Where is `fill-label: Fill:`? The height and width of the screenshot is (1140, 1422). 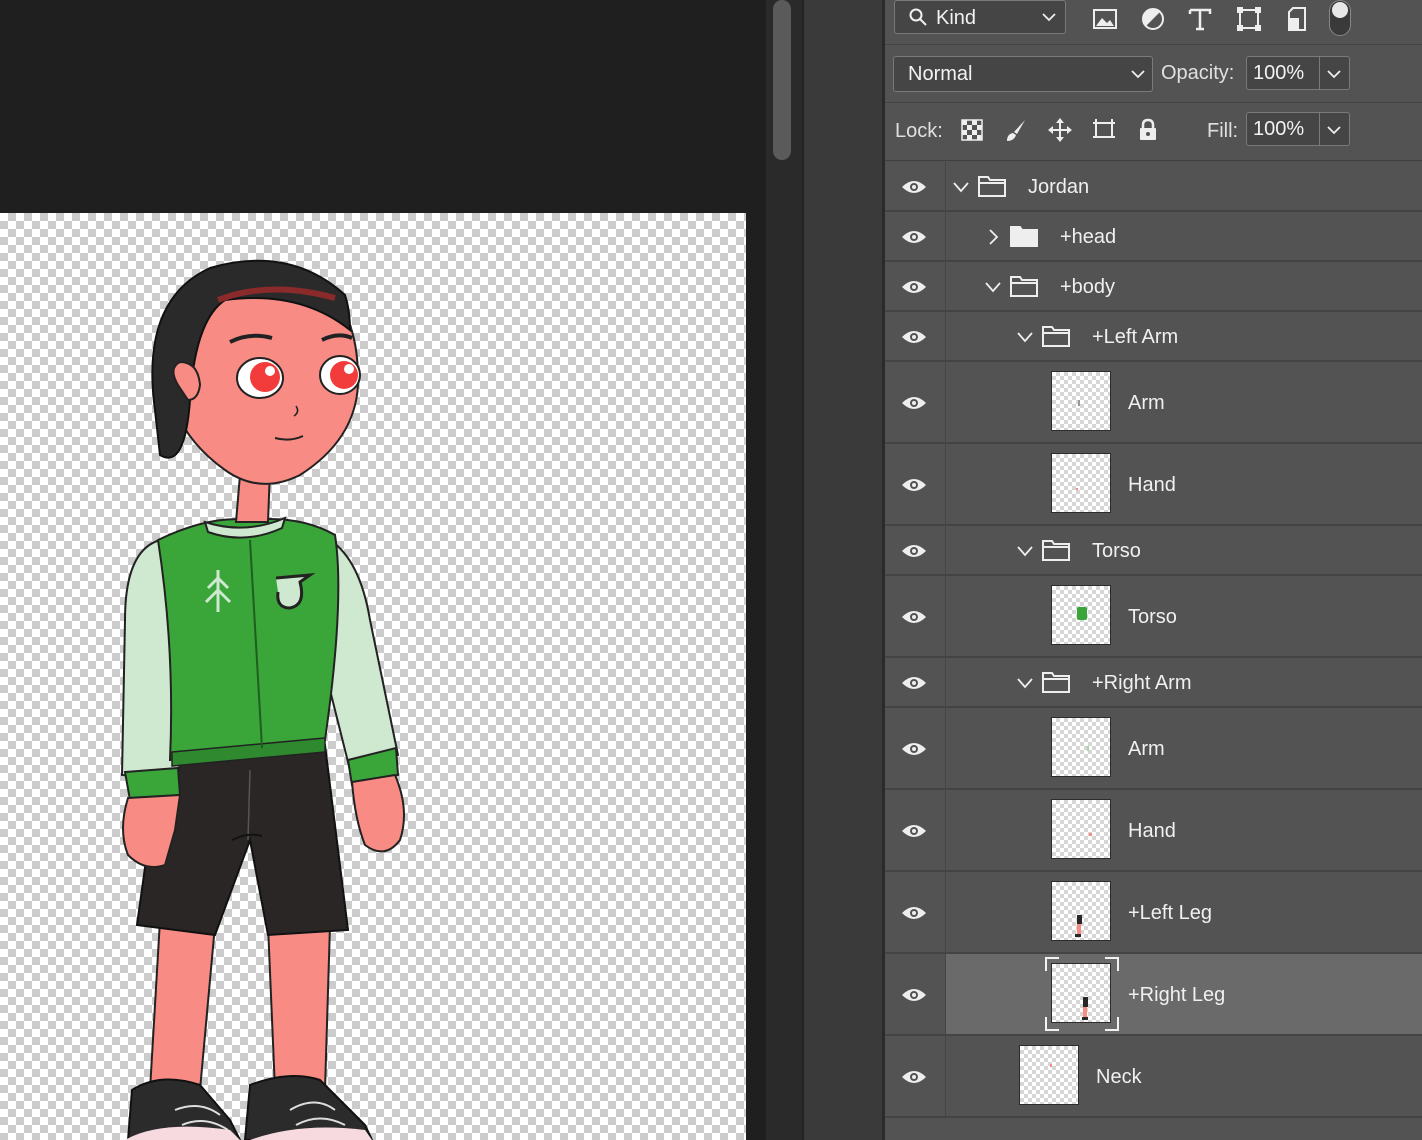
fill-label: Fill: is located at coordinates (1223, 131).